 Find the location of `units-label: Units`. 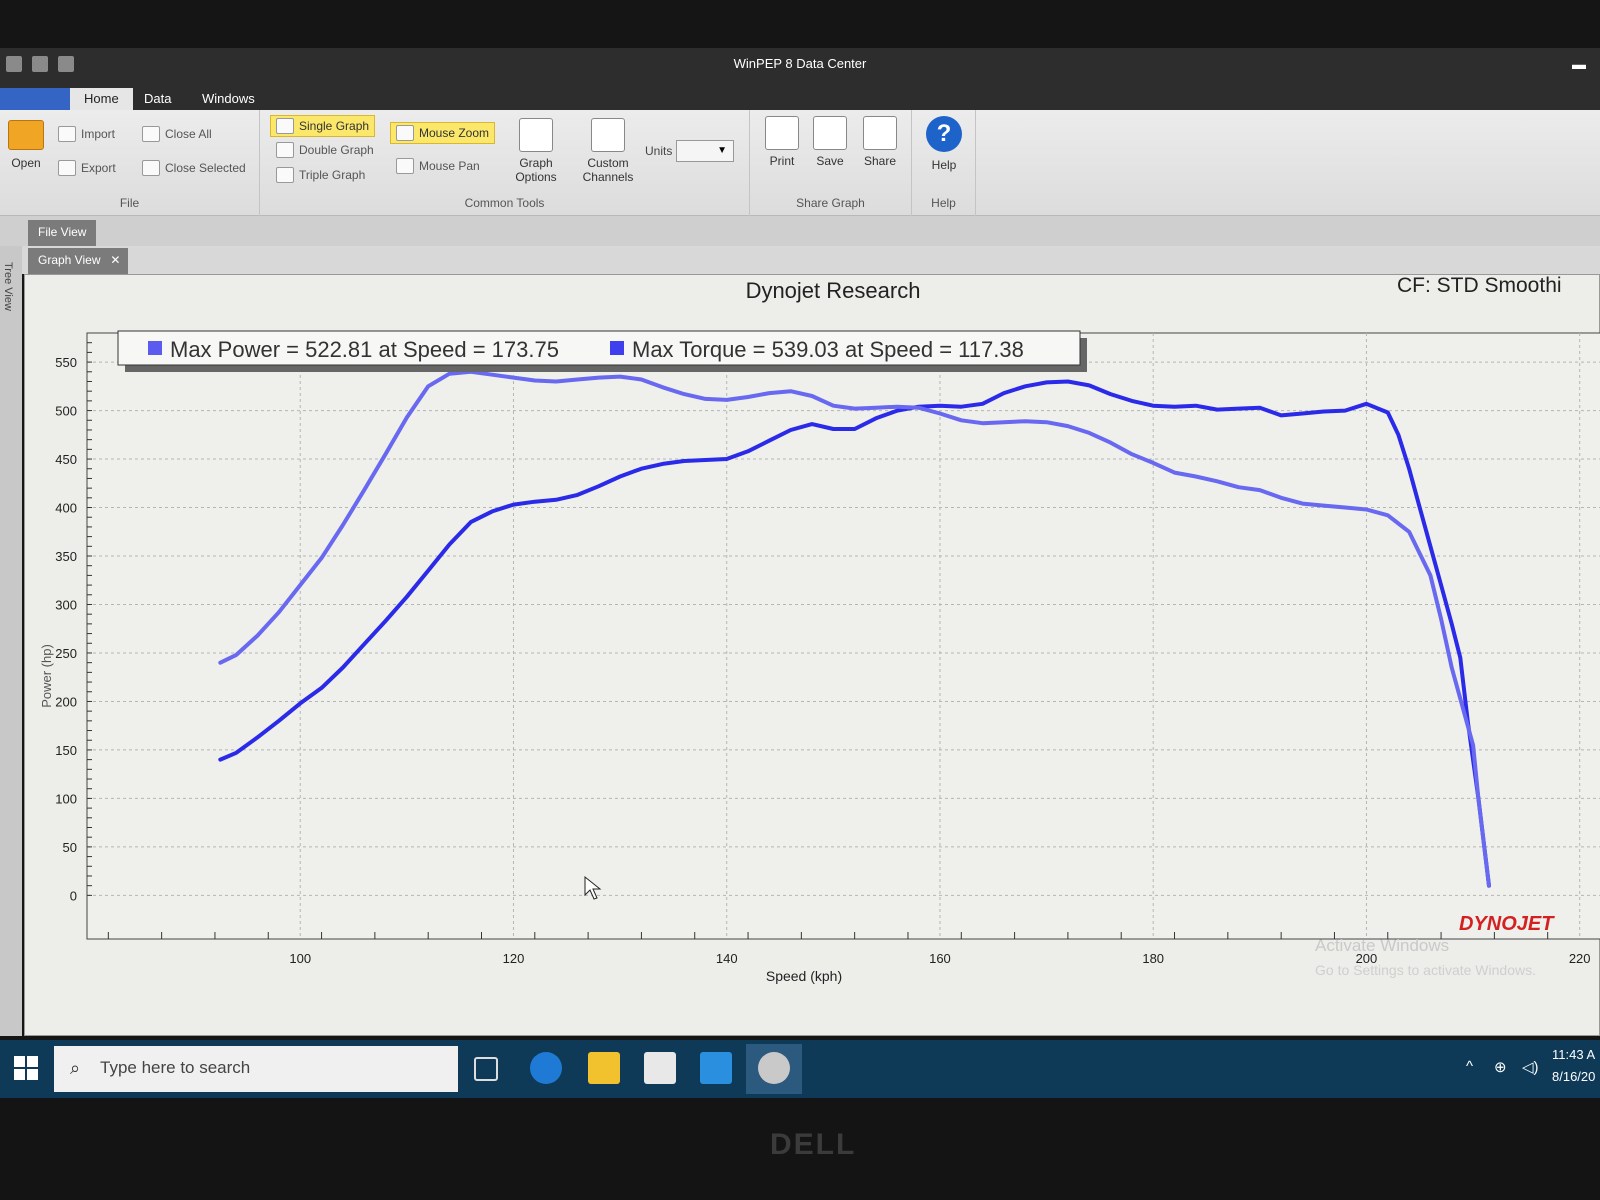

units-label: Units is located at coordinates (659, 151).